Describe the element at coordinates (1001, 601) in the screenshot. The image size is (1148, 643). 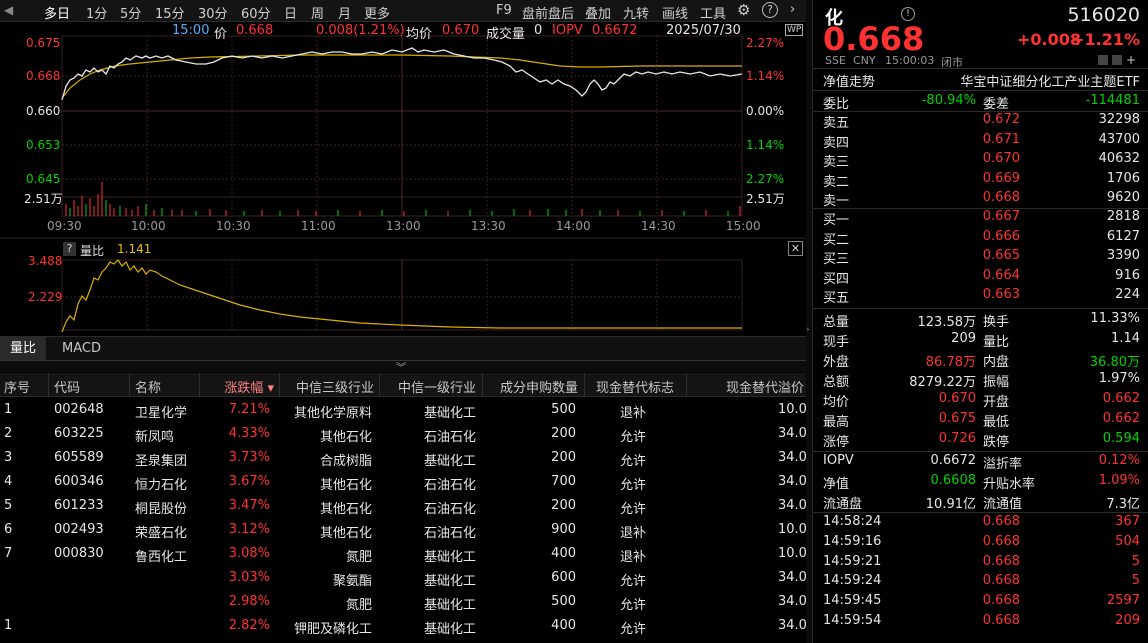
I see `tick-price: 0.668` at that location.